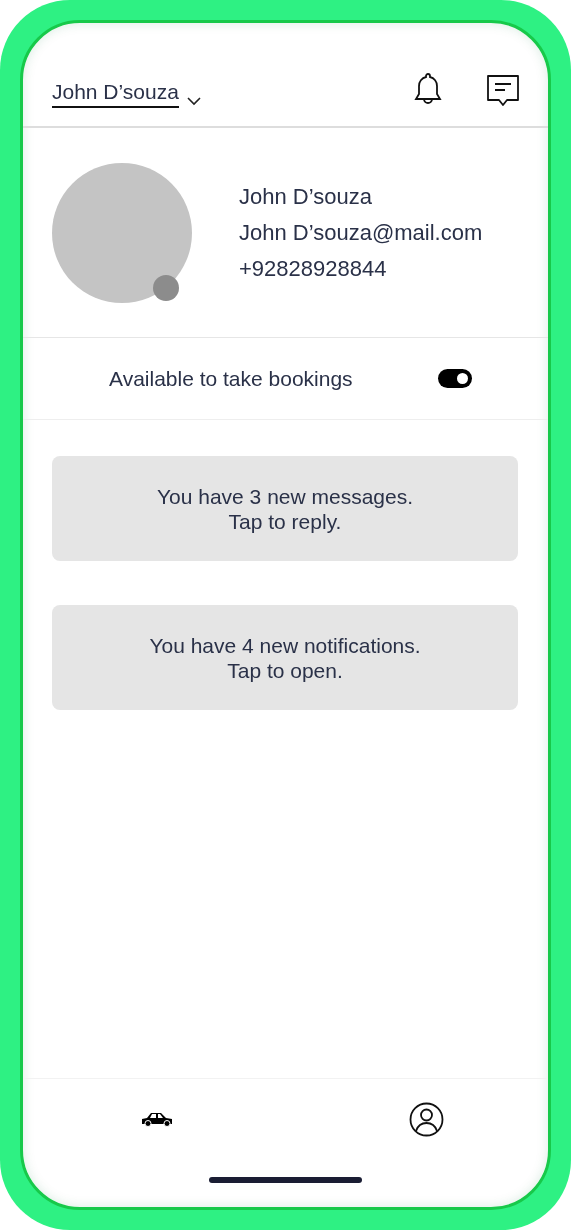 The height and width of the screenshot is (1230, 571). What do you see at coordinates (313, 268) in the screenshot?
I see `profile-phone: +92828928844` at bounding box center [313, 268].